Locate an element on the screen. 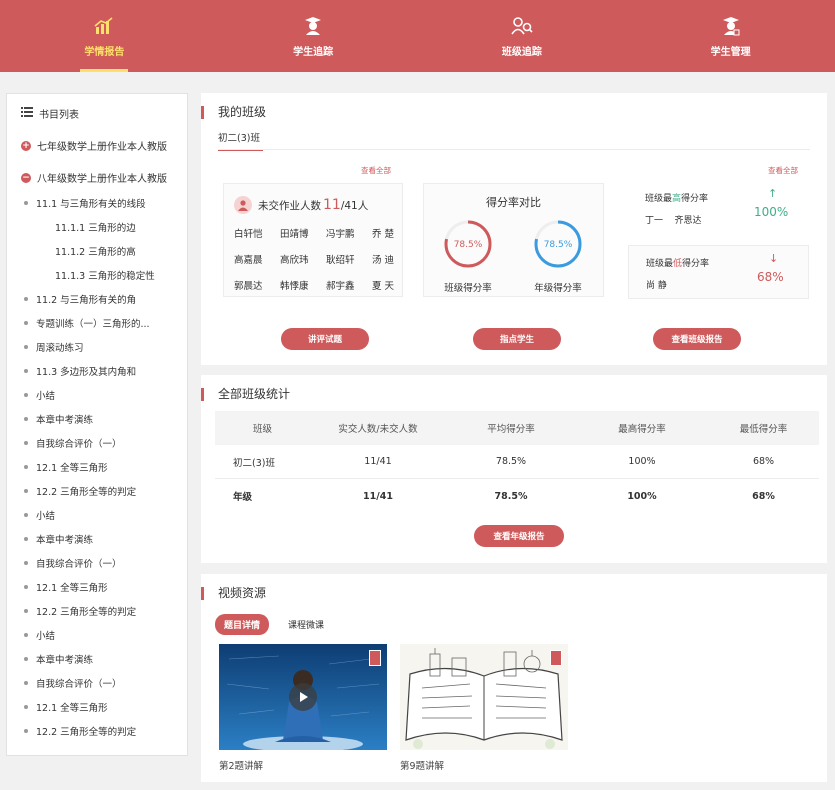 This screenshot has height=790, width=835. review-questions-button: 讲评试题 is located at coordinates (325, 339).